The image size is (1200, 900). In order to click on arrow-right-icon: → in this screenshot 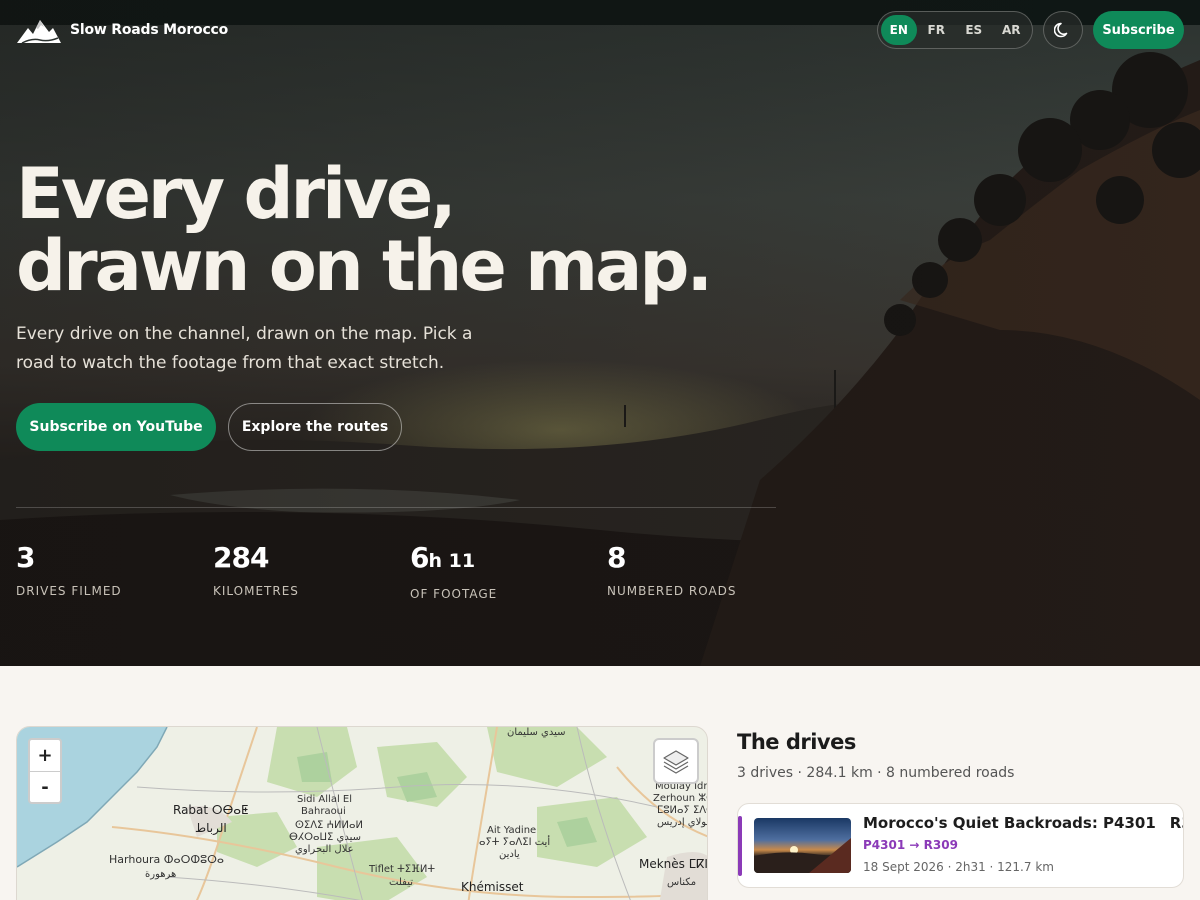, I will do `click(914, 845)`.